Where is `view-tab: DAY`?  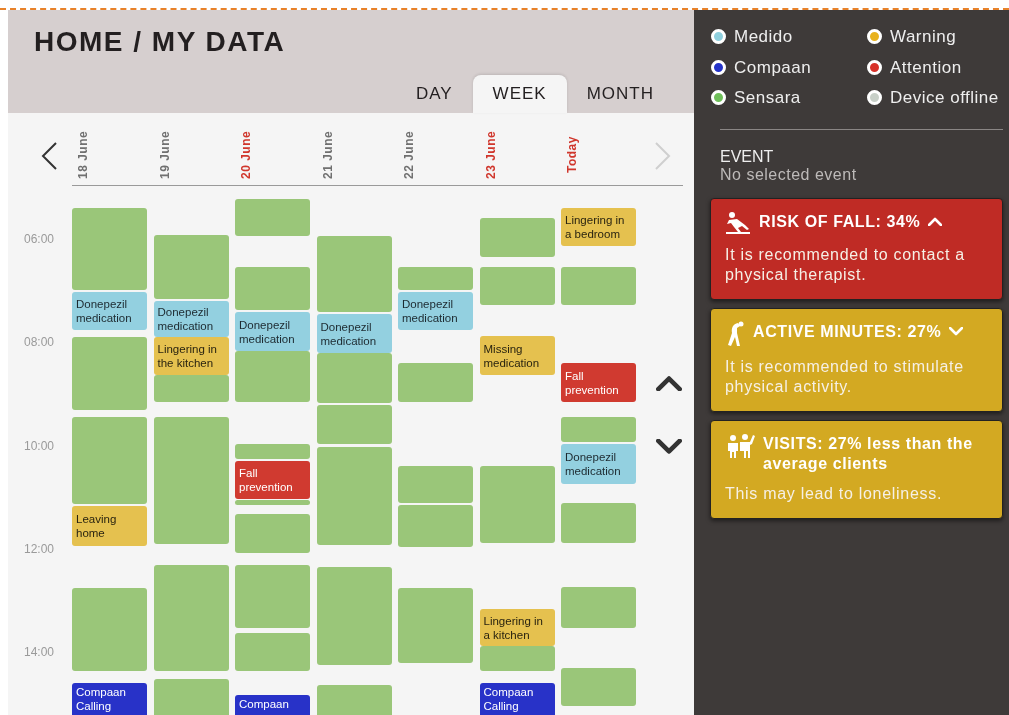
view-tab: DAY is located at coordinates (434, 94).